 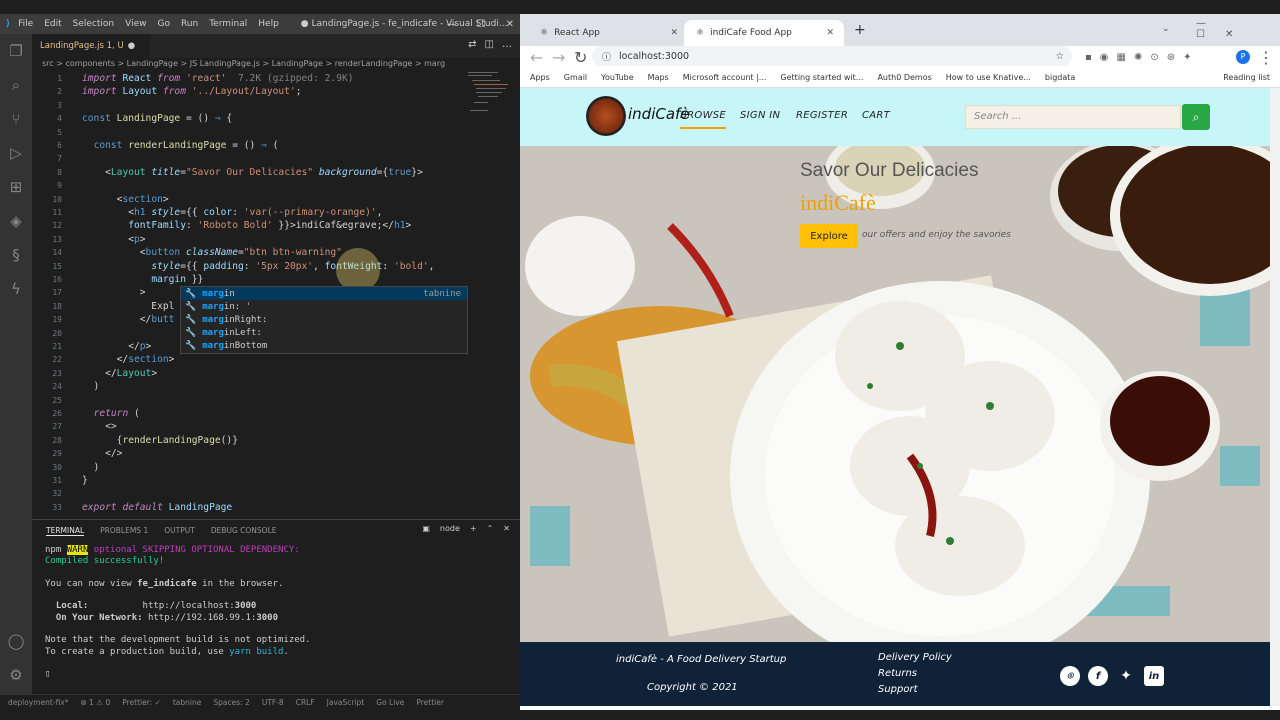 I want to click on bookmark-item: Maps, so click(x=658, y=77).